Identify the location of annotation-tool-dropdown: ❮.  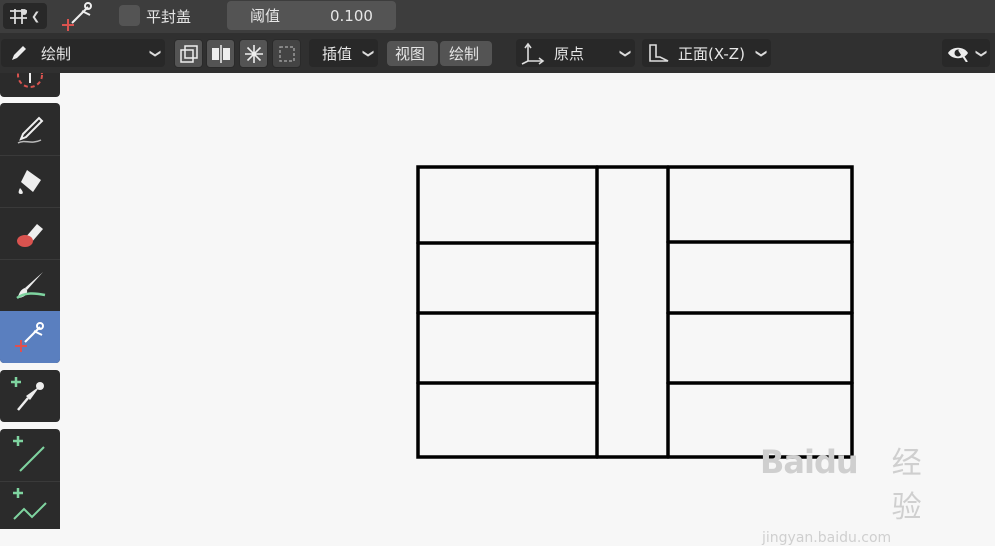
(25, 16).